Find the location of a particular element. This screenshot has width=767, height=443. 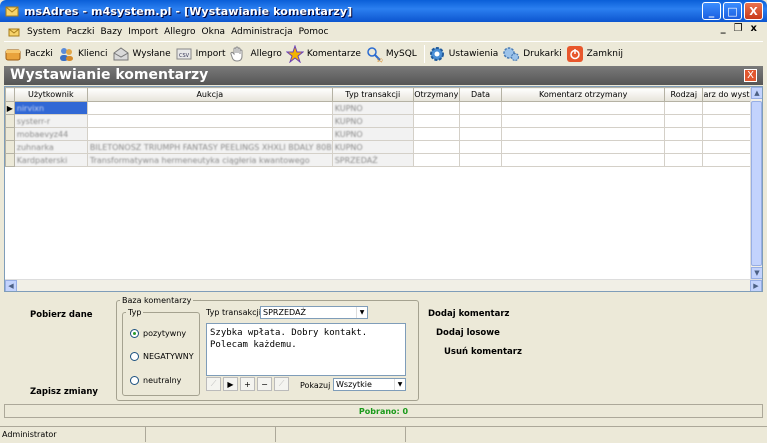

typ-transakcji-select: SPRZEDAŻ ▼ is located at coordinates (314, 312).